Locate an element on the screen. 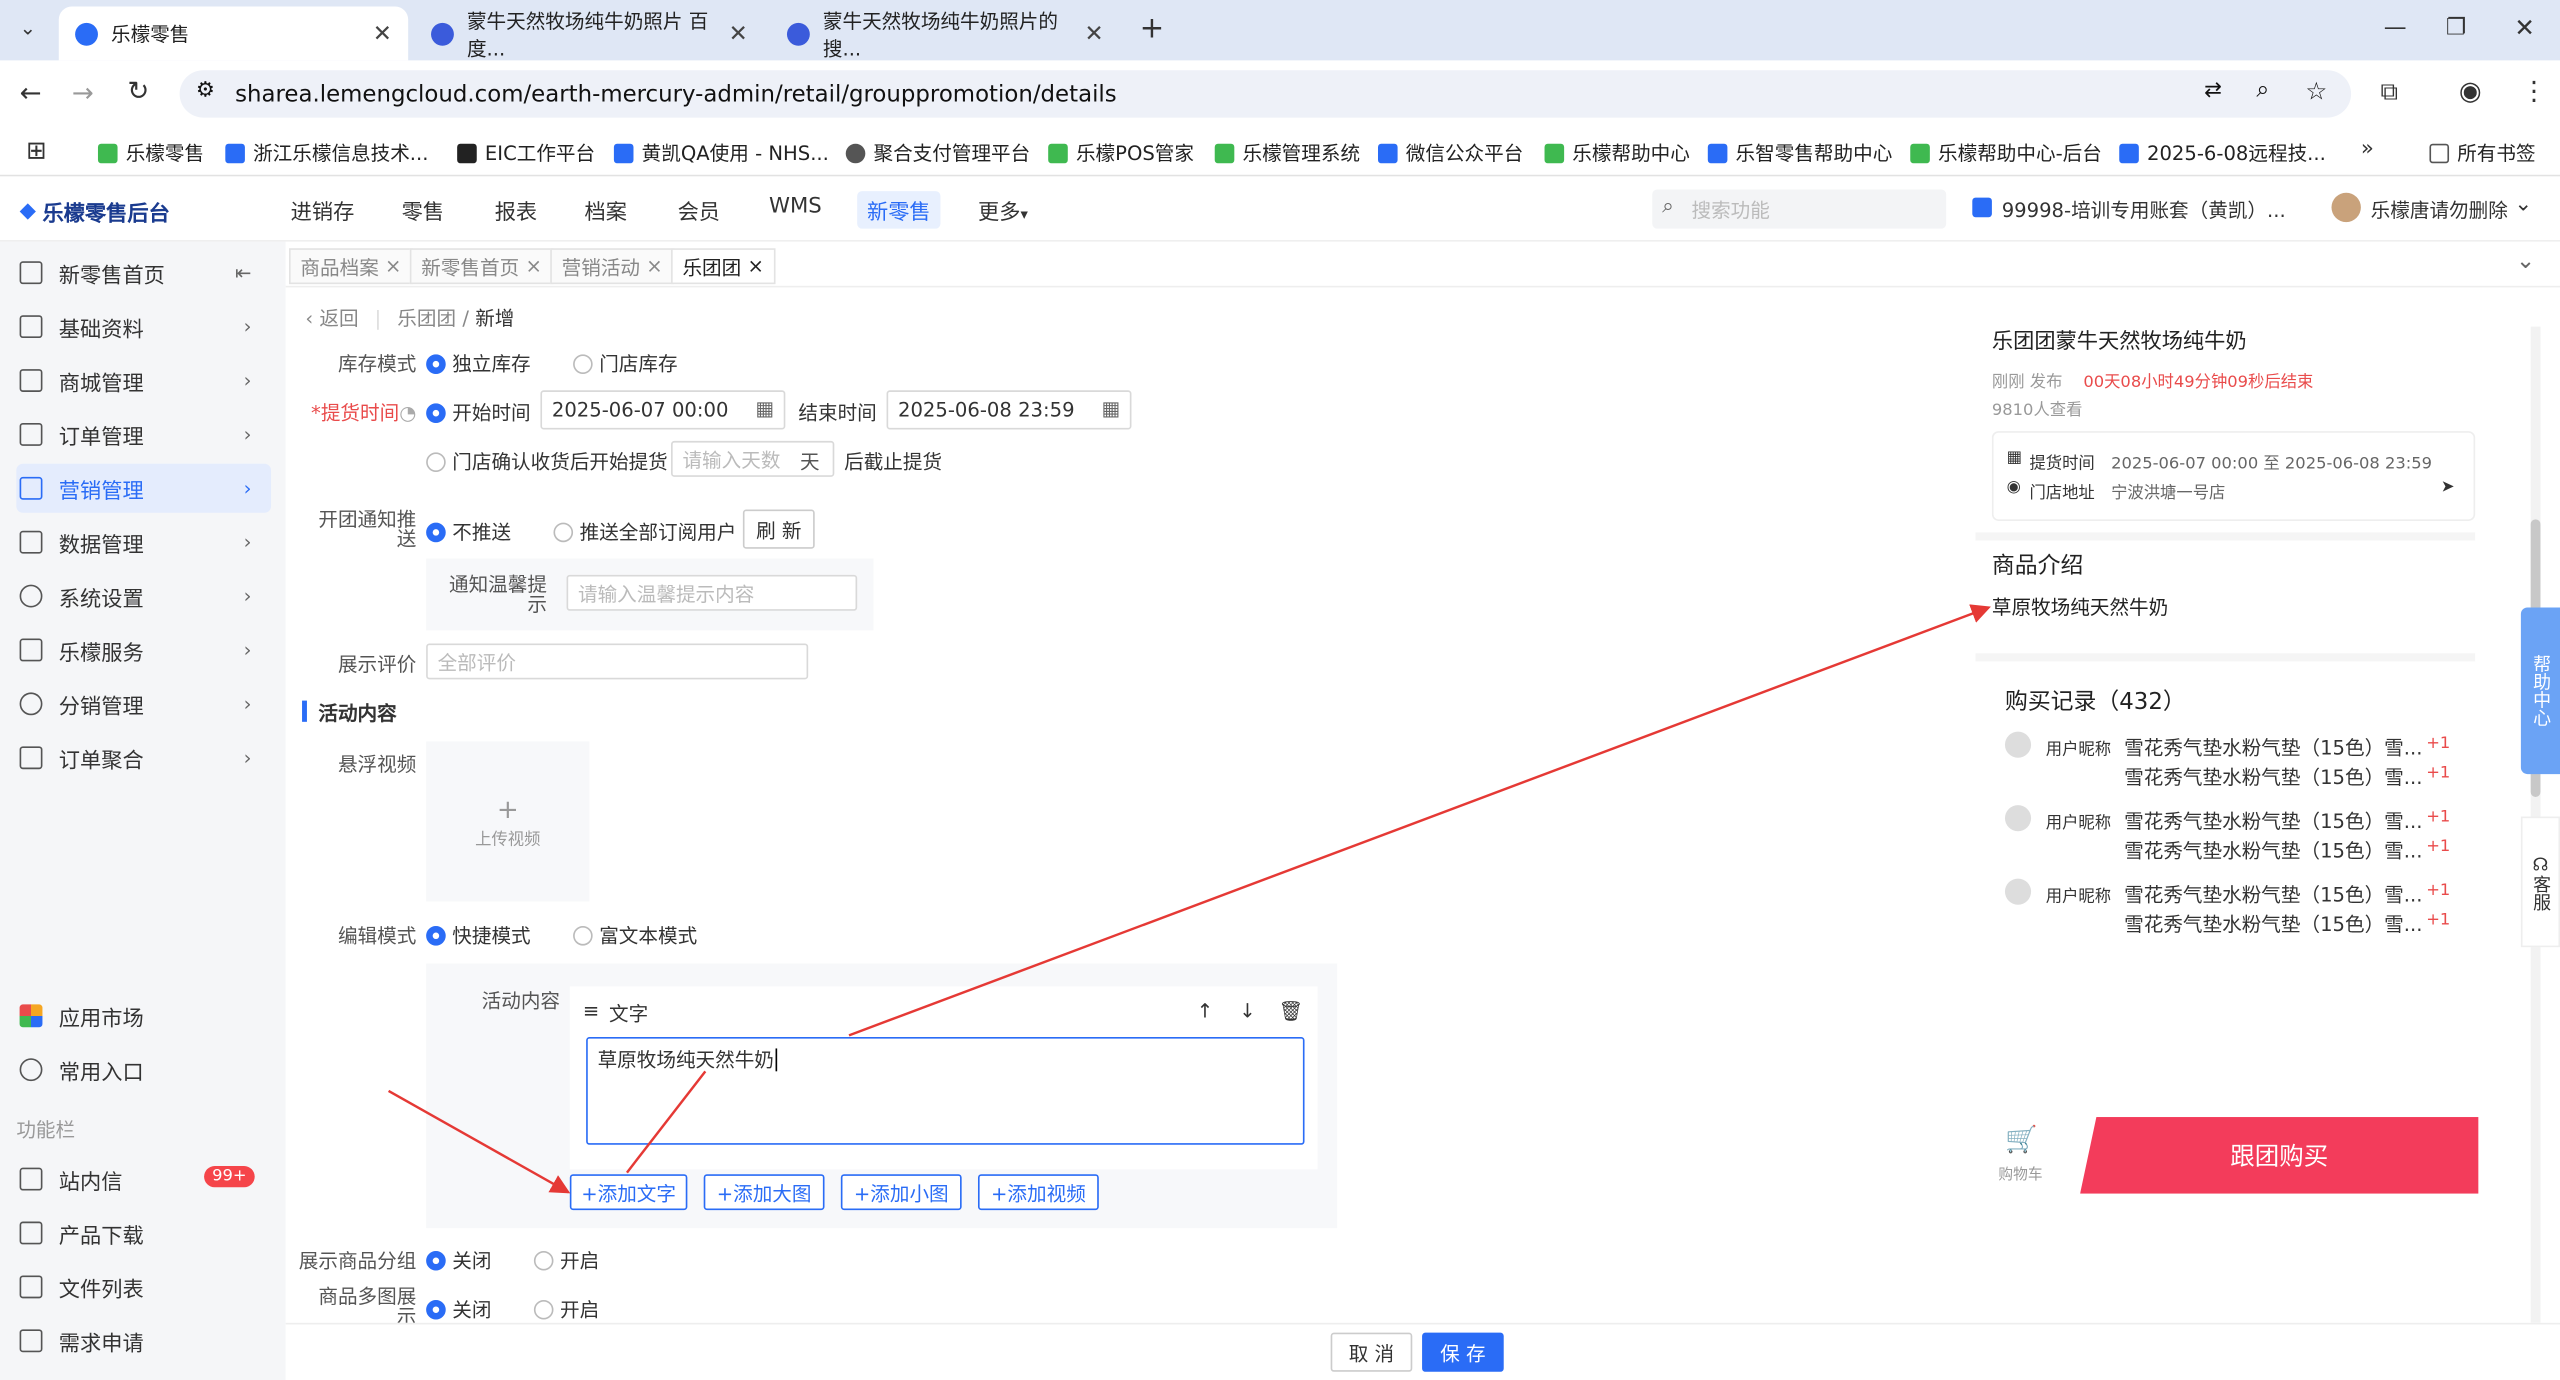 The height and width of the screenshot is (1380, 2560). annotation-line is located at coordinates (666, 1122).